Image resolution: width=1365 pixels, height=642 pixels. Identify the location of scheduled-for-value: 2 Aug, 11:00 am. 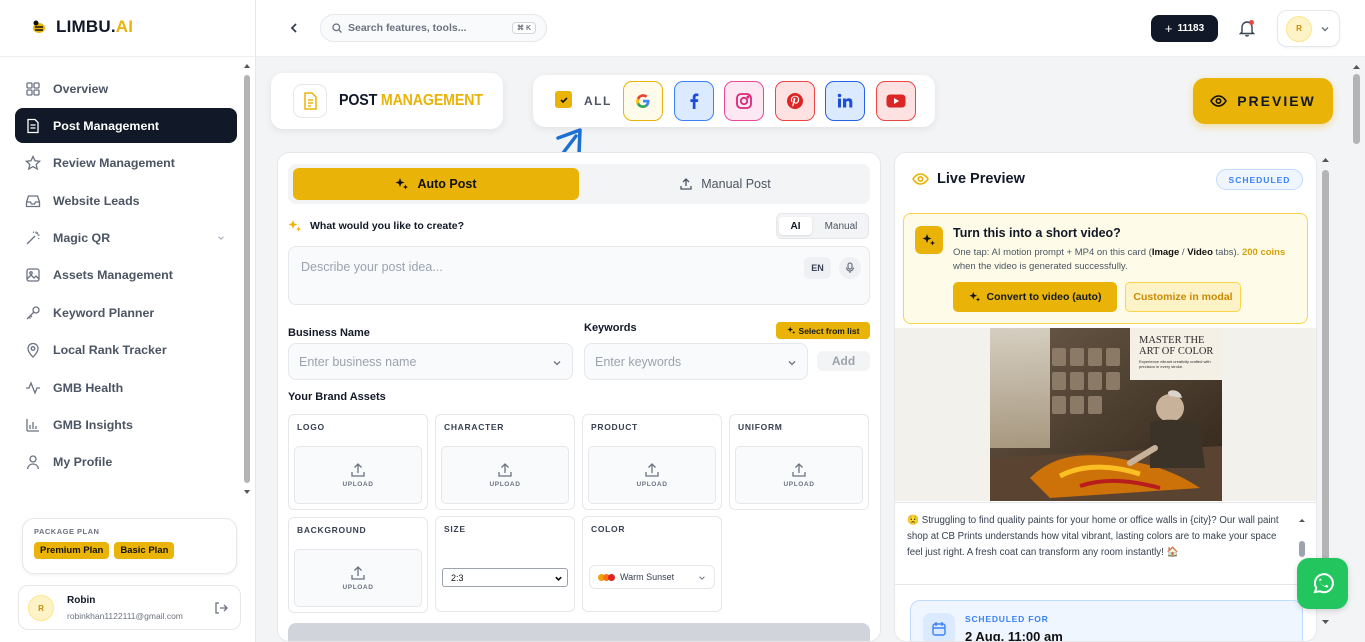
(1014, 635).